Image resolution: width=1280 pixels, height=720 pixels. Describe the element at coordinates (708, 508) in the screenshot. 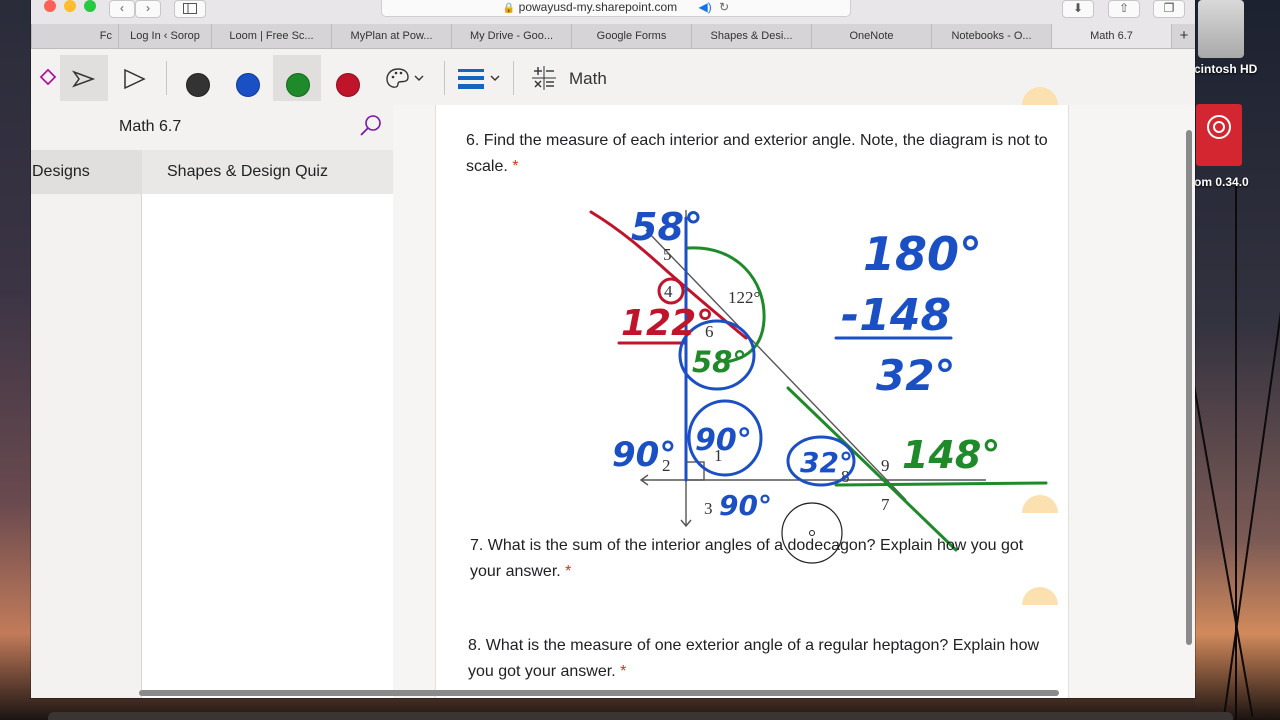

I see `angle-number-3: 3` at that location.